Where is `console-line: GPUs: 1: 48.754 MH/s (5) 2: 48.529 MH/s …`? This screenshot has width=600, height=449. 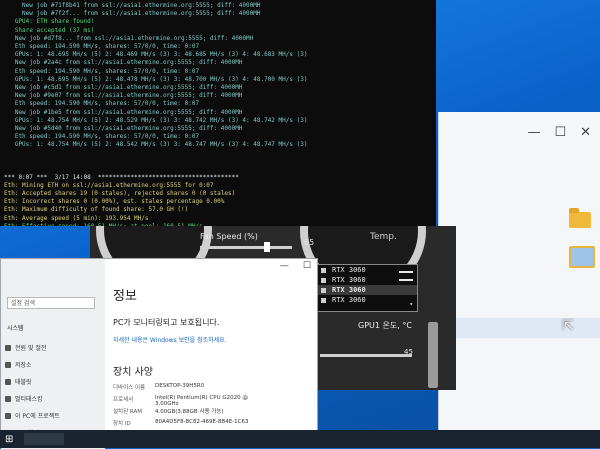 console-line: GPUs: 1: 48.754 MH/s (5) 2: 48.529 MH/s … is located at coordinates (156, 120).